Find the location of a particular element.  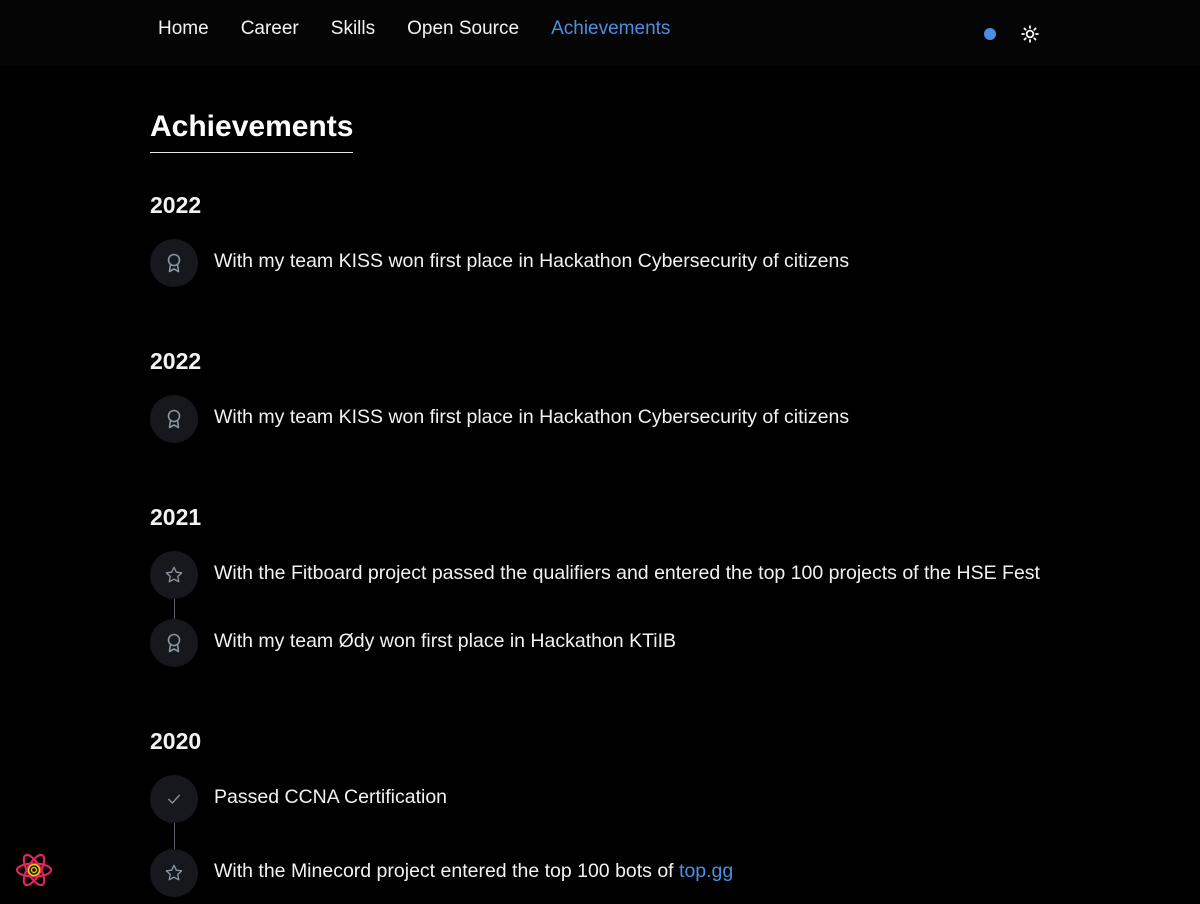

year-heading: 2020 is located at coordinates (176, 741).